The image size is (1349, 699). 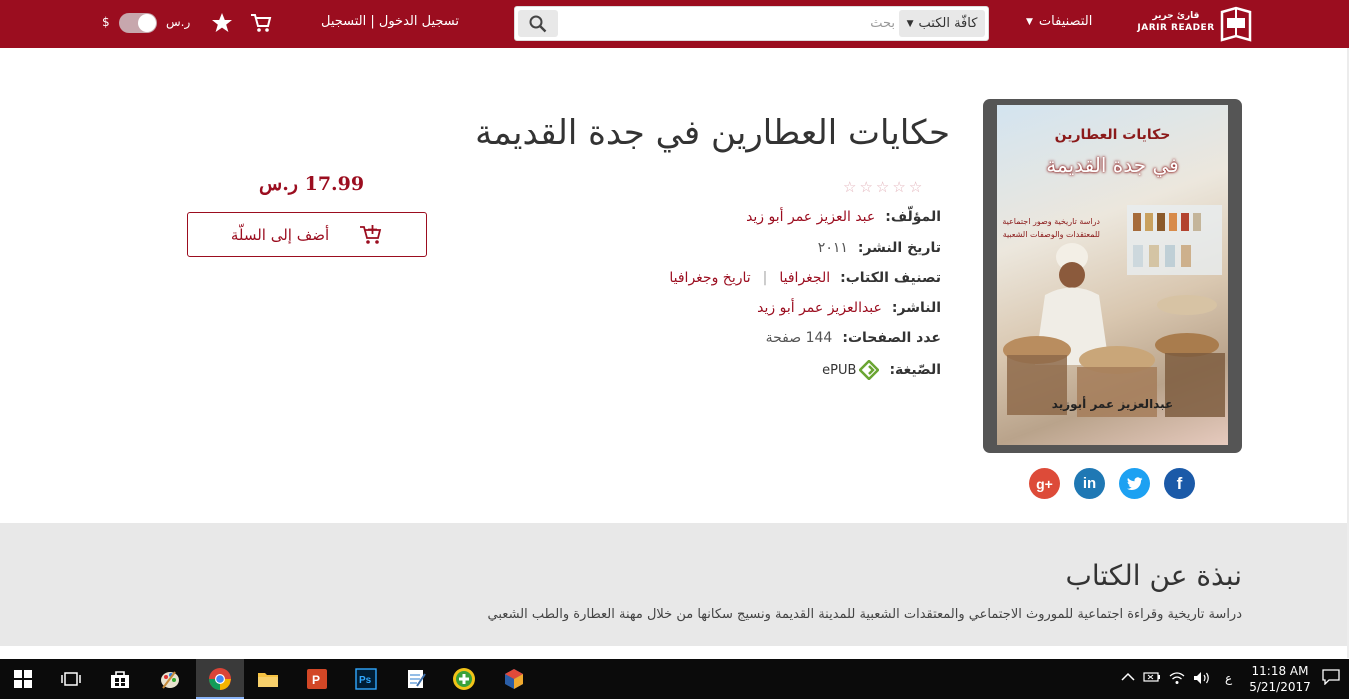 I want to click on svg-text: Ps, so click(x=365, y=680).